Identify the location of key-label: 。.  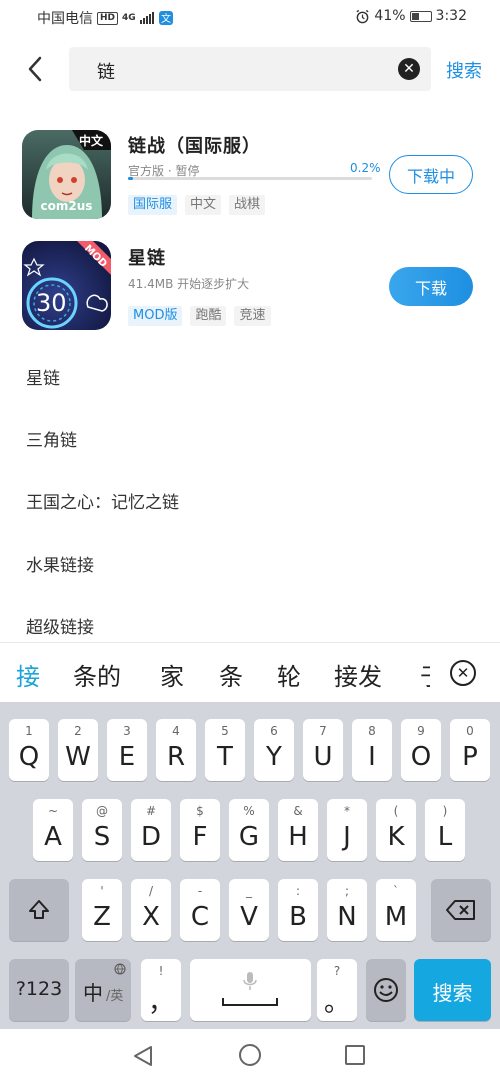
(336, 1003).